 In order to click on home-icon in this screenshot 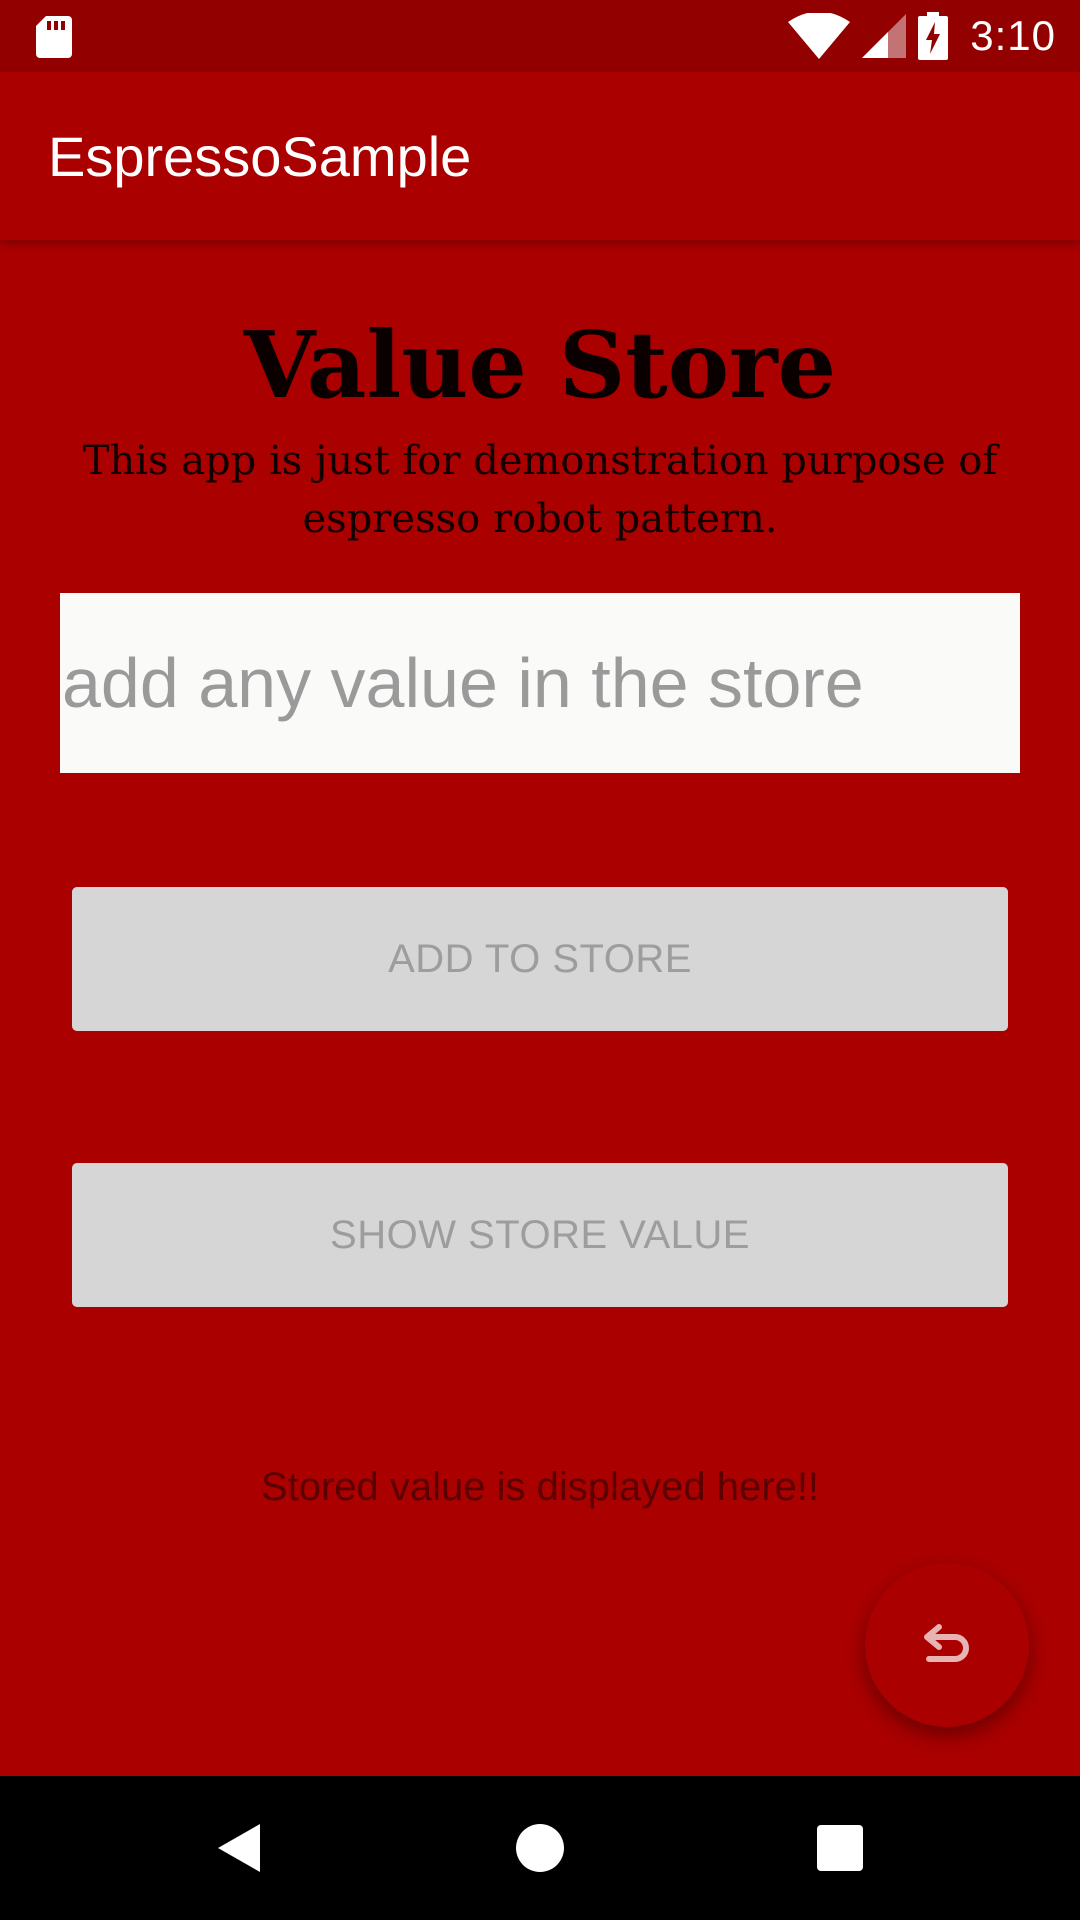, I will do `click(540, 1848)`.